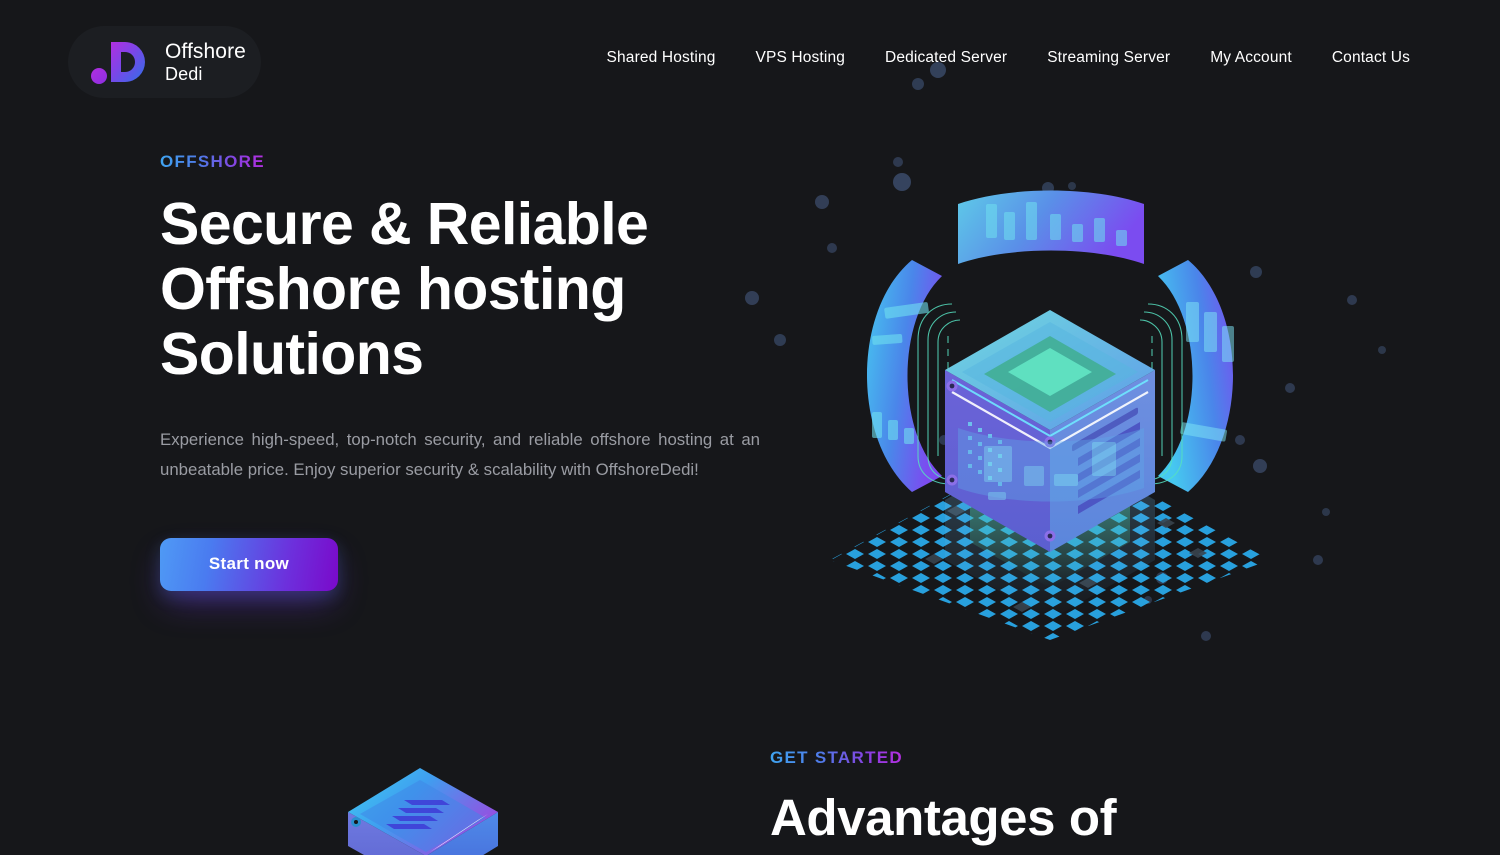  Describe the element at coordinates (1371, 58) in the screenshot. I see `nav-item-contact-us: Contact Us` at that location.